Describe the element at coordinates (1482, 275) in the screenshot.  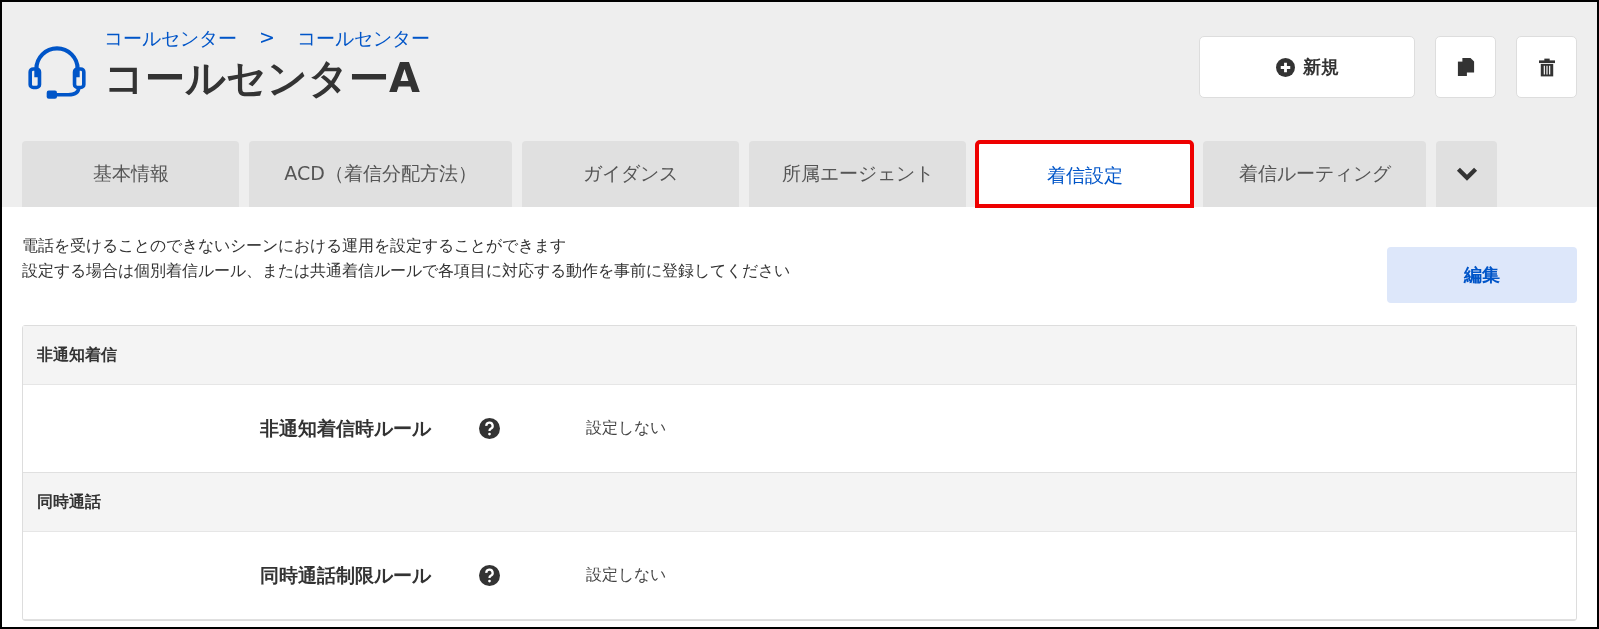
I see `edit-button: 編集` at that location.